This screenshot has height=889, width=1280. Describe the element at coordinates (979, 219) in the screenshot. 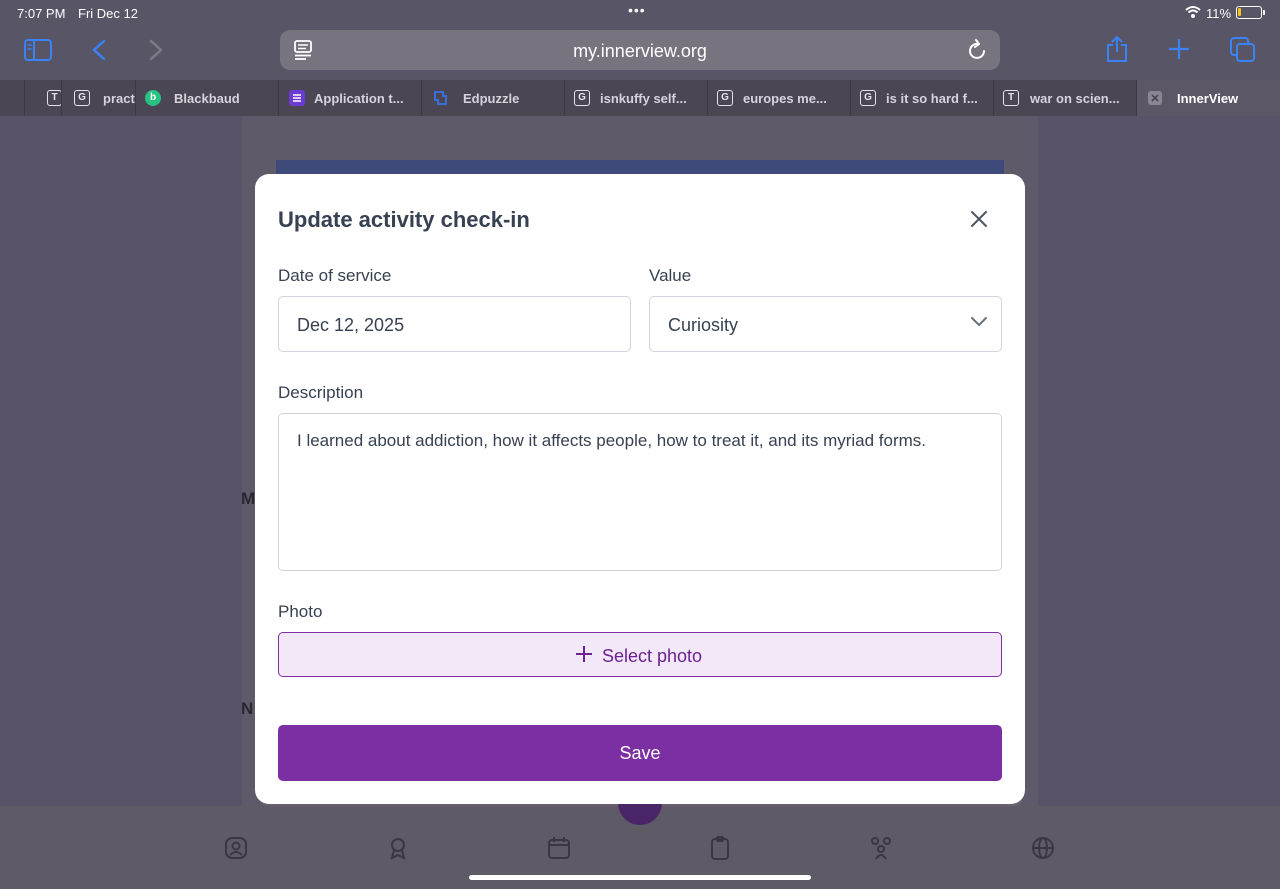

I see `close-icon` at that location.